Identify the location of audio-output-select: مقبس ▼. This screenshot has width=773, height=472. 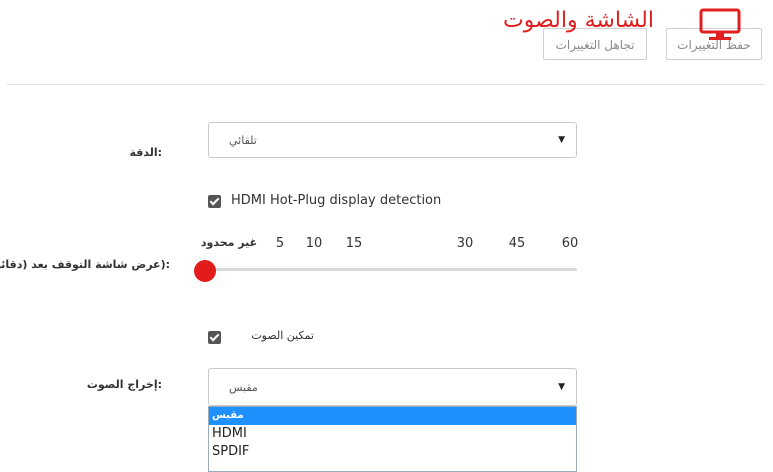
(392, 387).